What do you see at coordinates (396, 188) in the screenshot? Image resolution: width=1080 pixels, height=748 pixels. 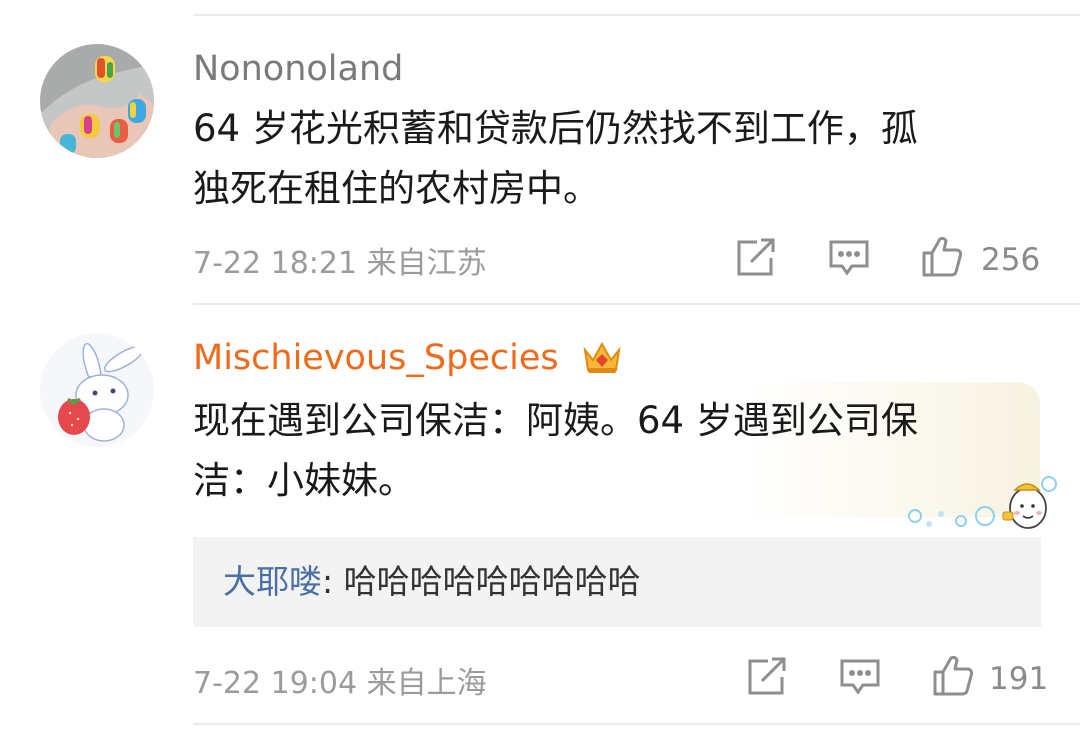 I see `comment-text-line: 独死在租住的农村房中。` at bounding box center [396, 188].